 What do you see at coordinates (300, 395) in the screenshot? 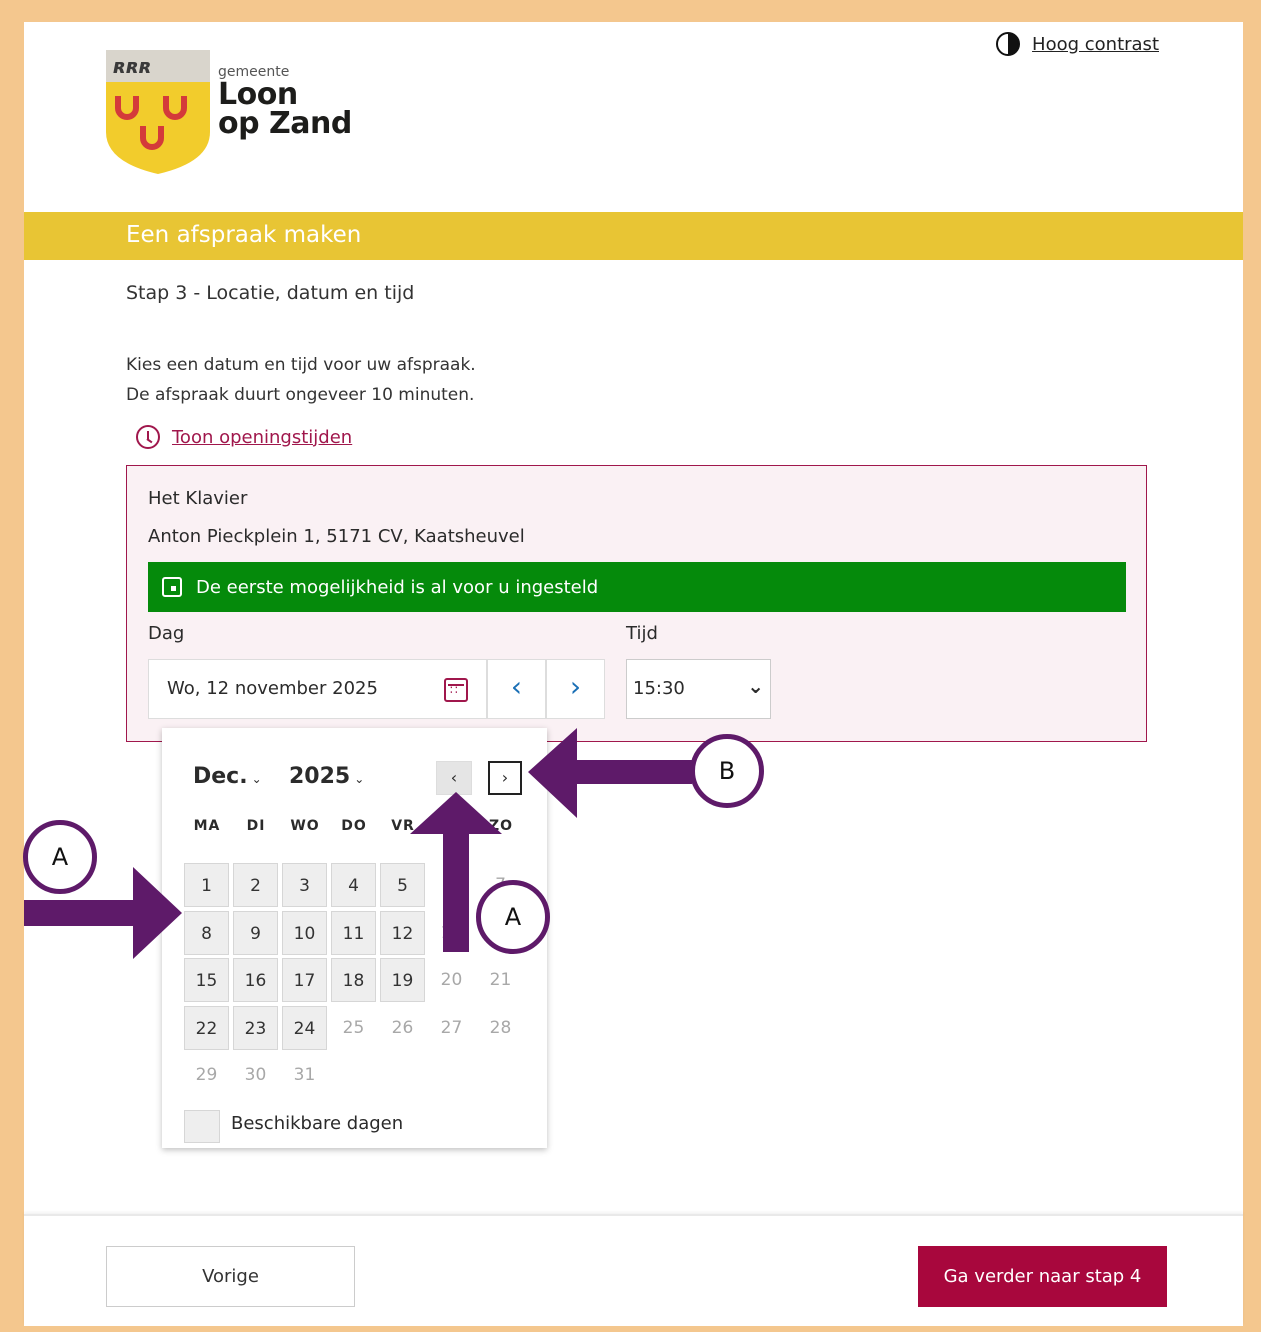
I see `intro-line-2: De afspraak duurt ongeveer 10 minuten.` at bounding box center [300, 395].